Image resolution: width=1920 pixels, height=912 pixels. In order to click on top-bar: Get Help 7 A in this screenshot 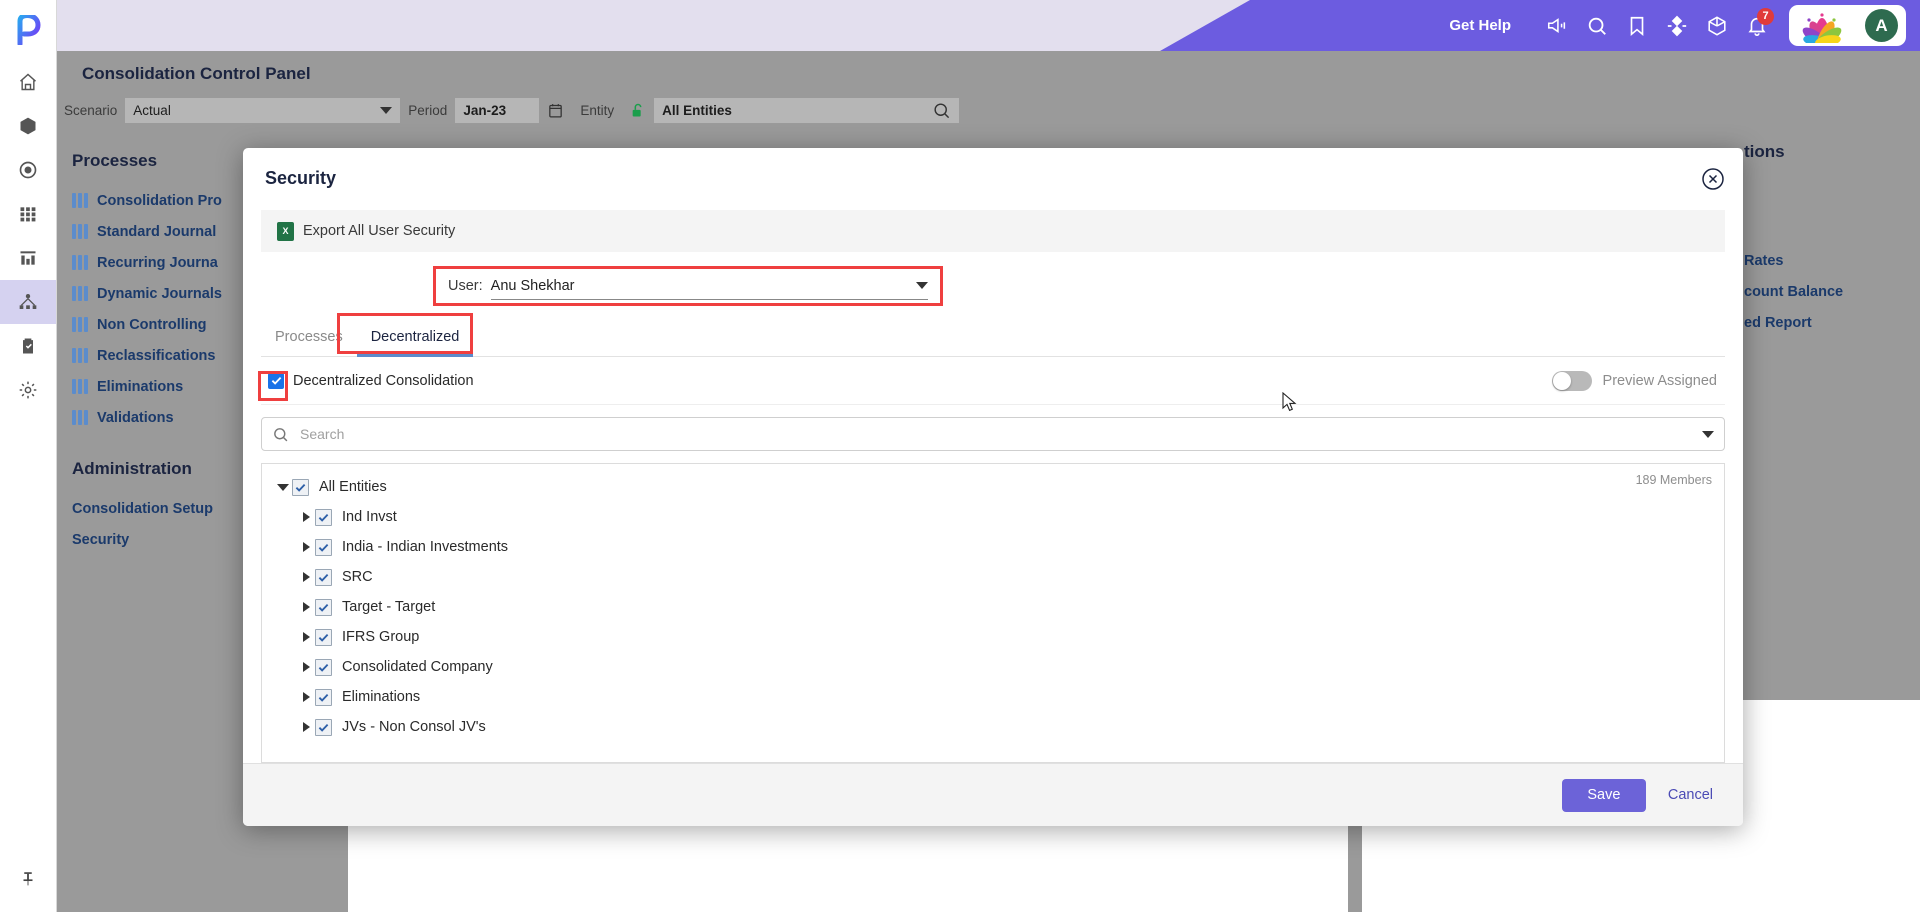, I will do `click(988, 25)`.